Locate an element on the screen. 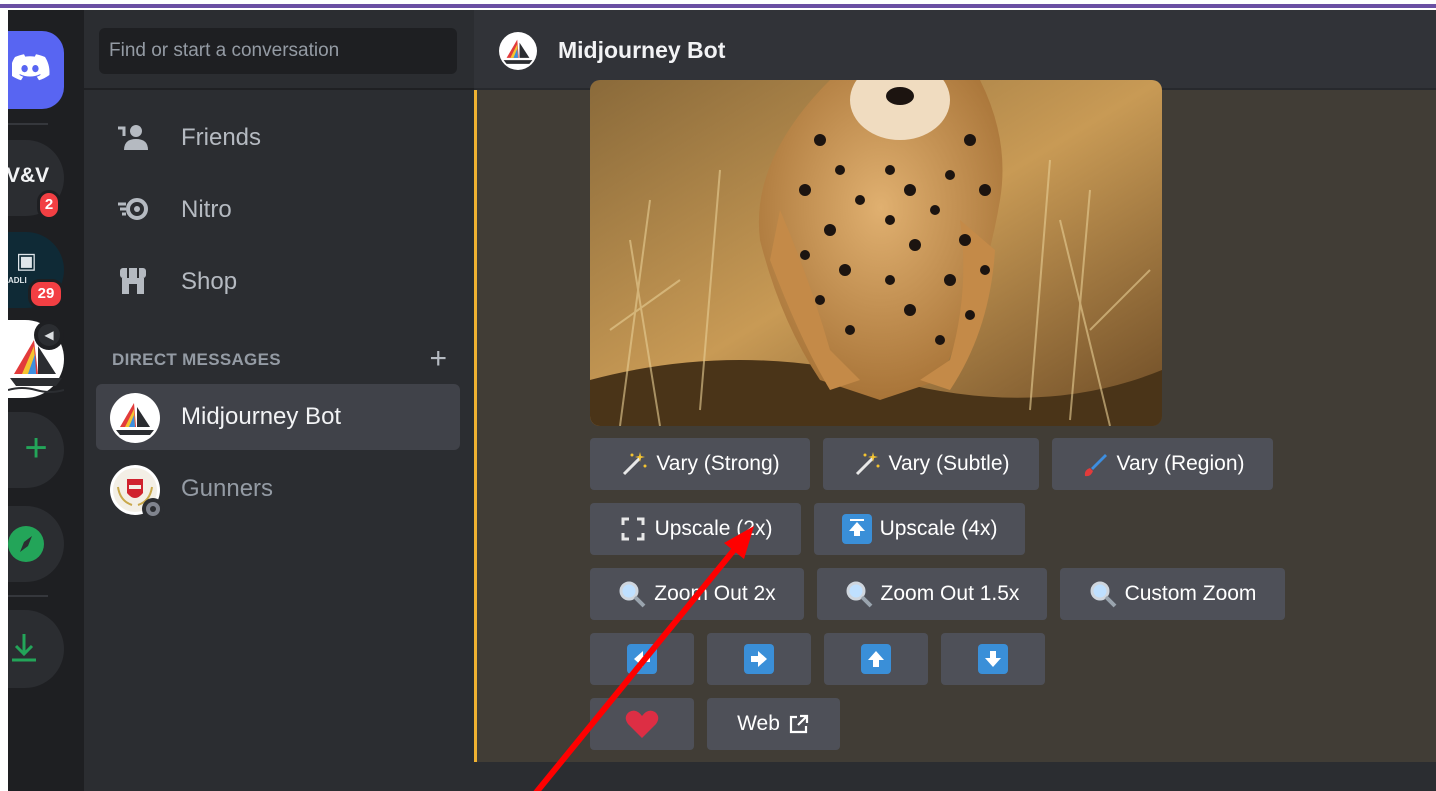 The width and height of the screenshot is (1436, 791). dm-item-label: Gunners is located at coordinates (227, 488).